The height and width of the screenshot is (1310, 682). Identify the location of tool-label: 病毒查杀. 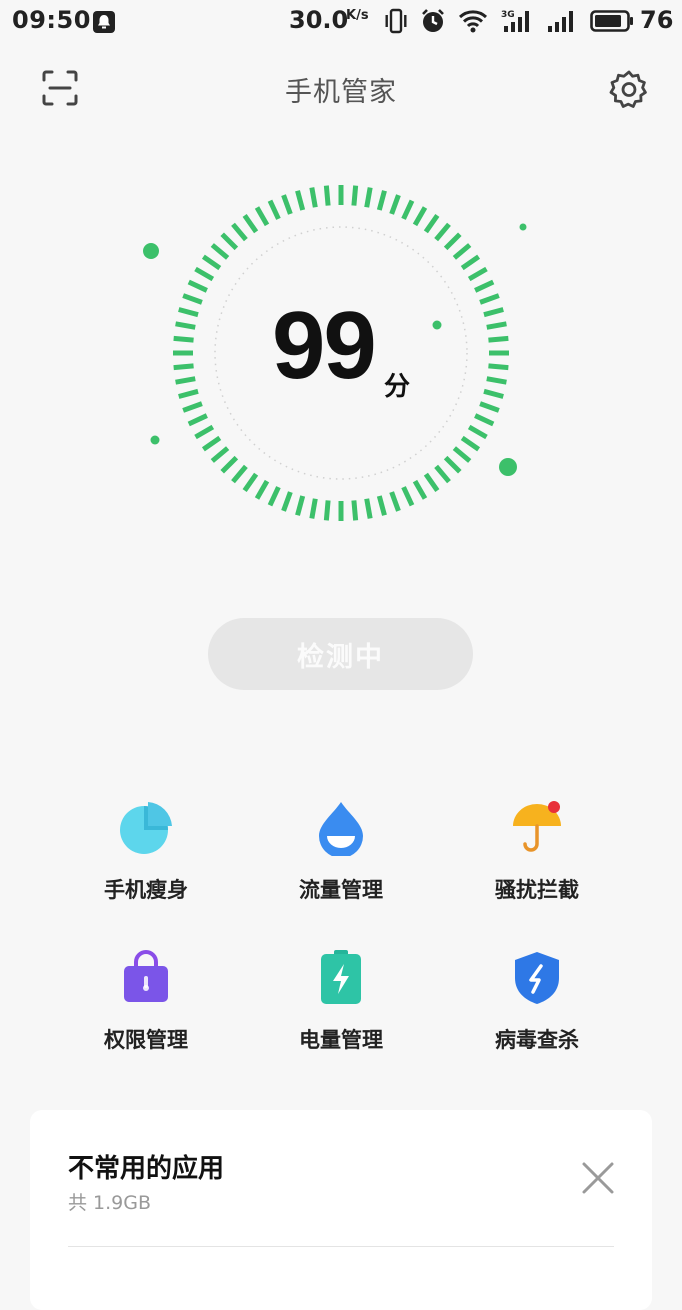
(537, 1040).